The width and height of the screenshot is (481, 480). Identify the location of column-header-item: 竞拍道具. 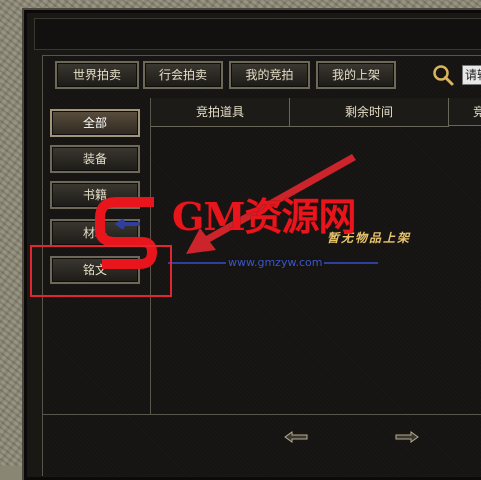
(220, 112).